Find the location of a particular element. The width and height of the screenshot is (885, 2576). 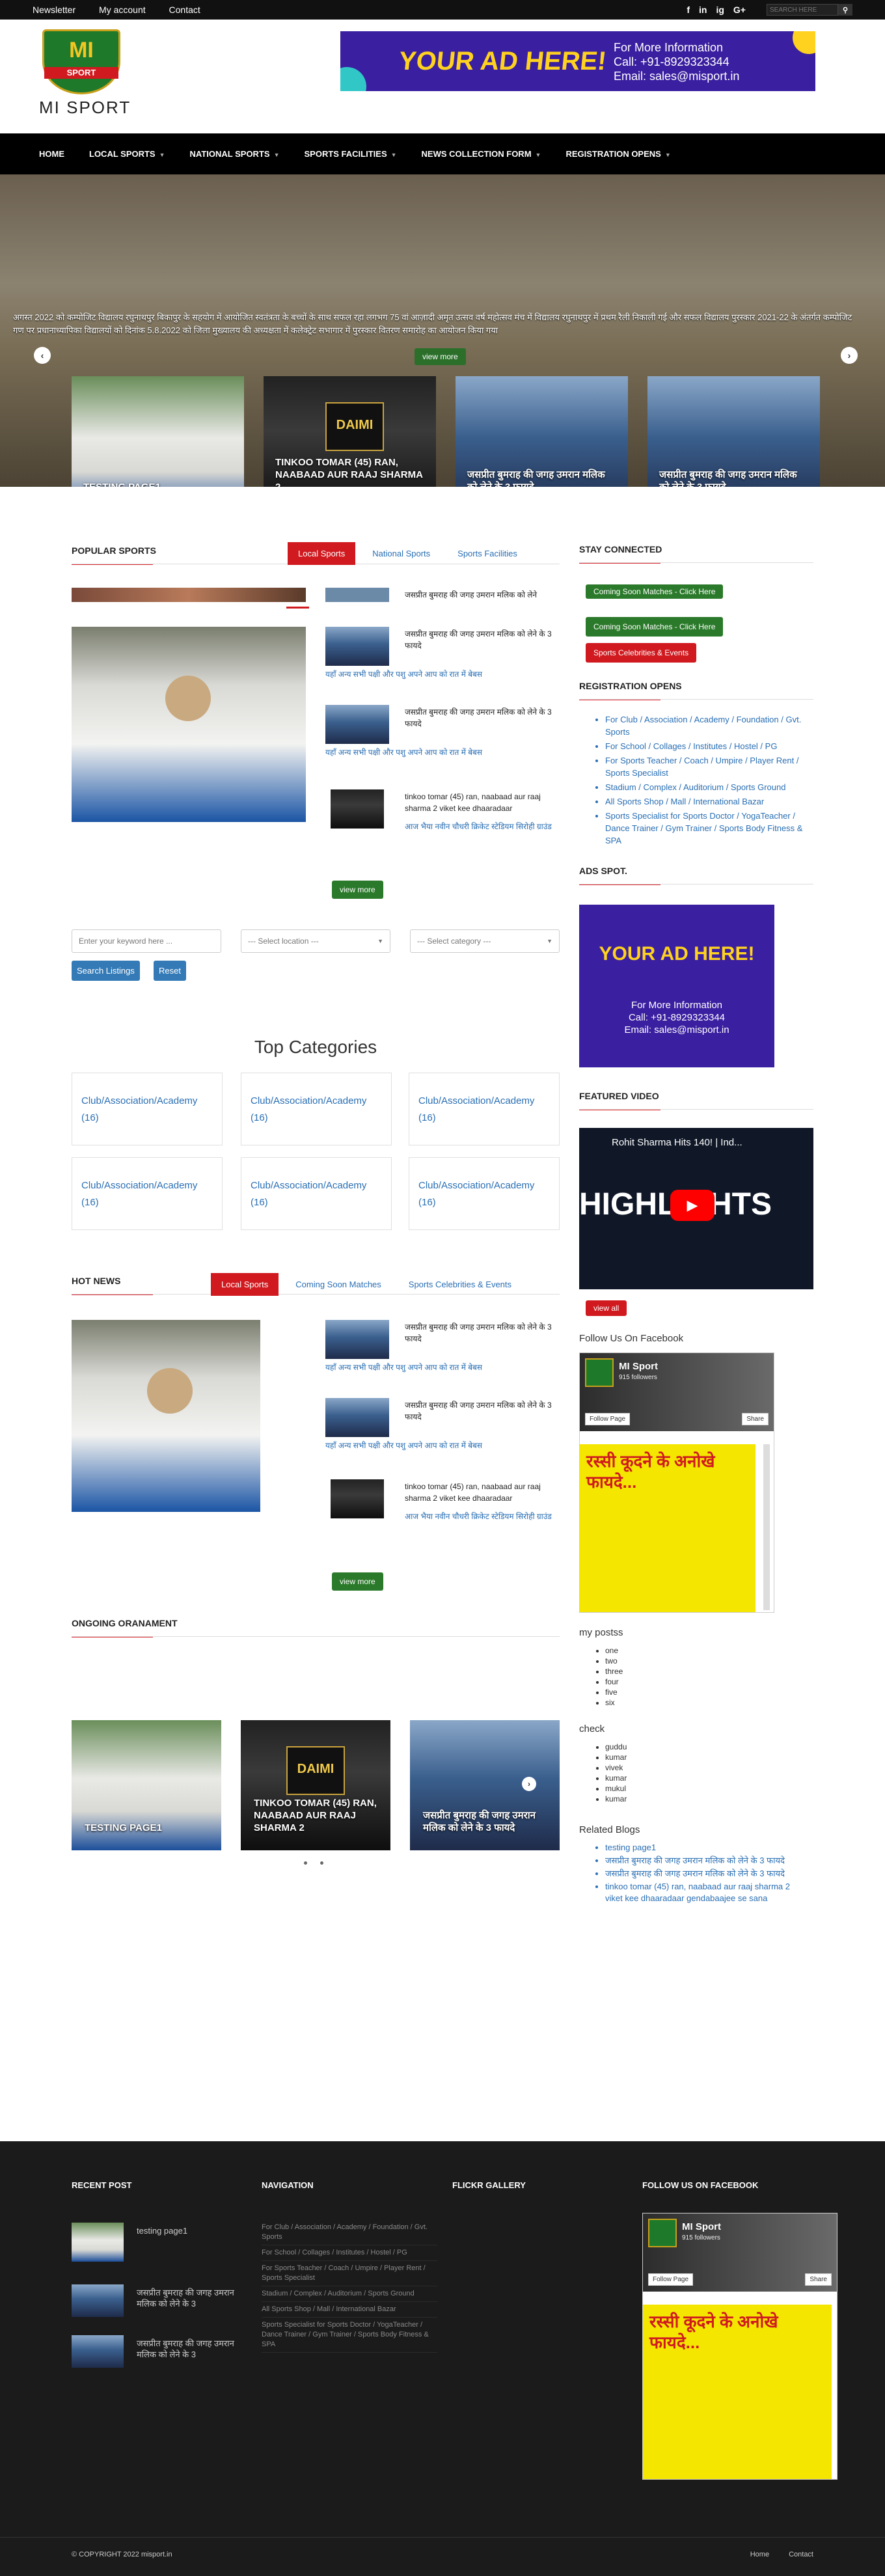

google-plus-icon: G+ is located at coordinates (740, 10).